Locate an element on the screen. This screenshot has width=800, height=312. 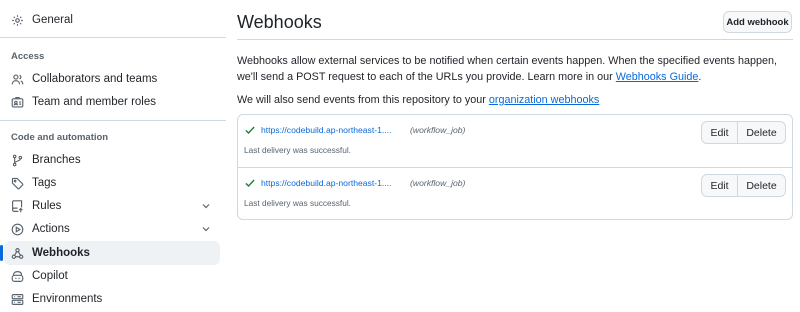
sidebar-item-branches: Branches is located at coordinates (112, 160).